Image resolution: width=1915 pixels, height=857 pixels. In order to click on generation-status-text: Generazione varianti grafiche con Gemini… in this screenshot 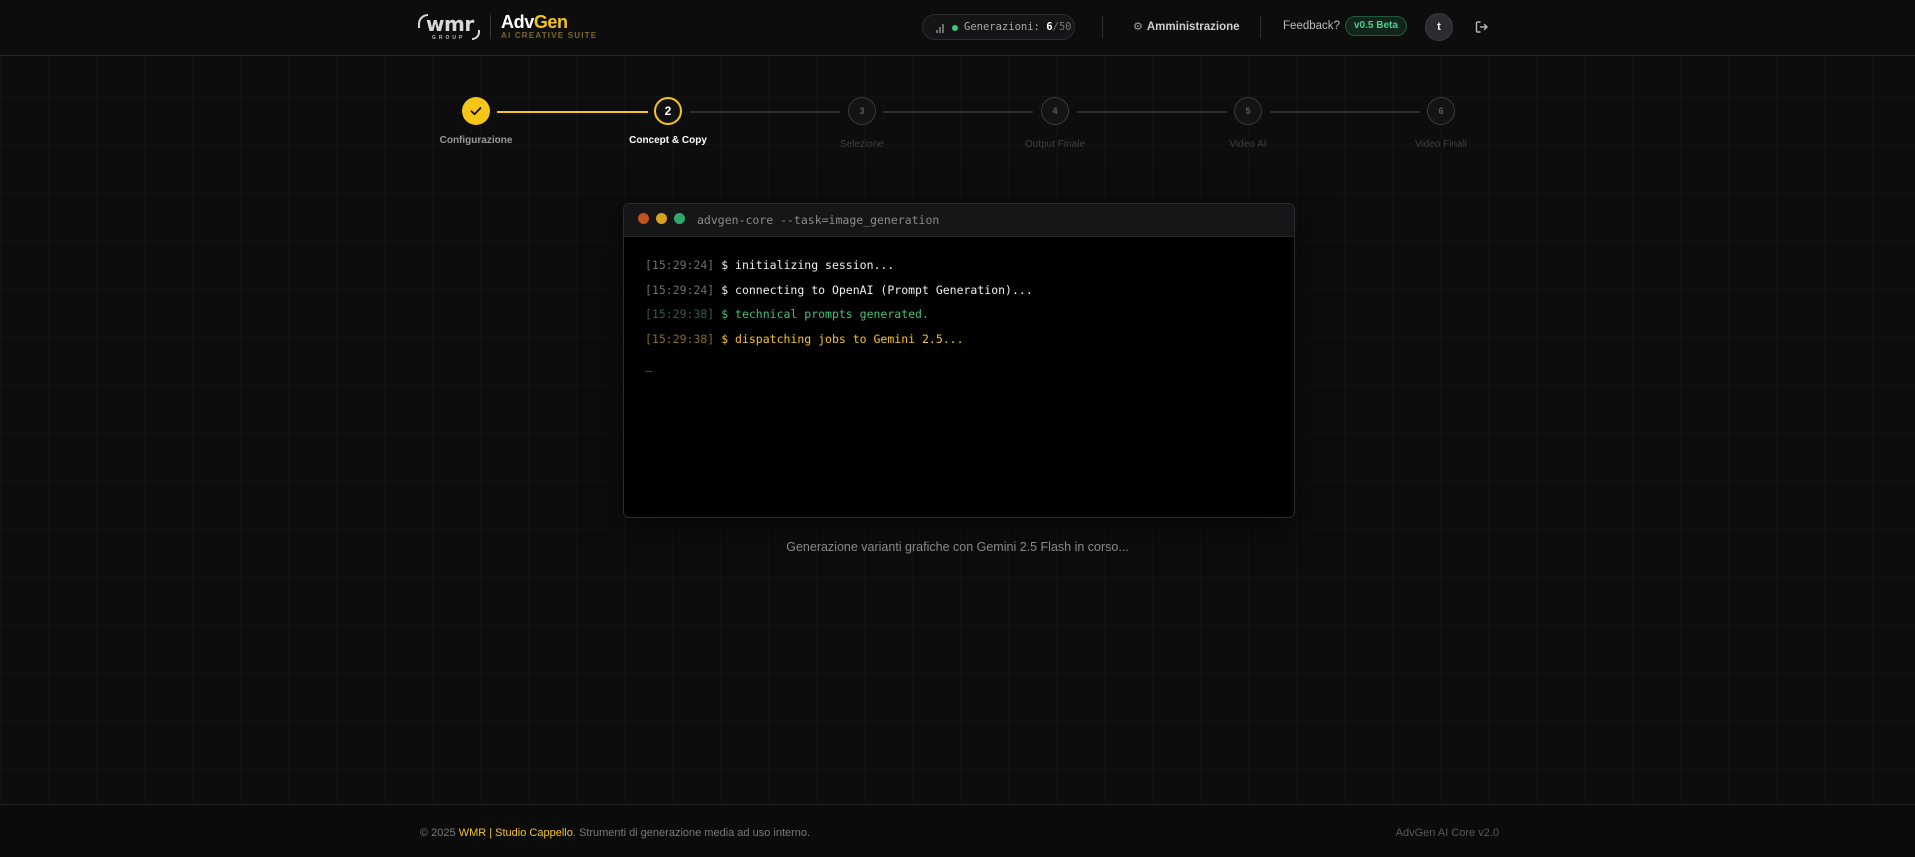, I will do `click(957, 547)`.